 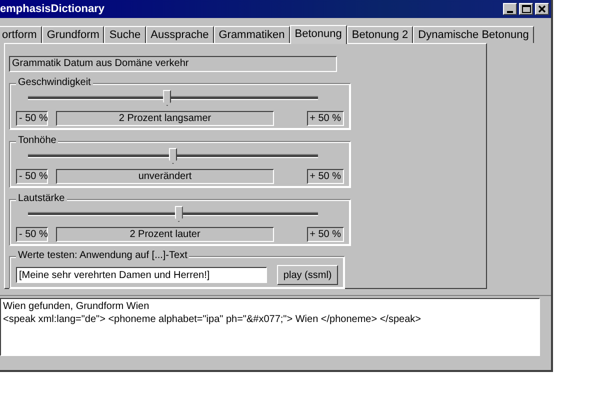 What do you see at coordinates (252, 34) in the screenshot?
I see `tab: Grammatiken` at bounding box center [252, 34].